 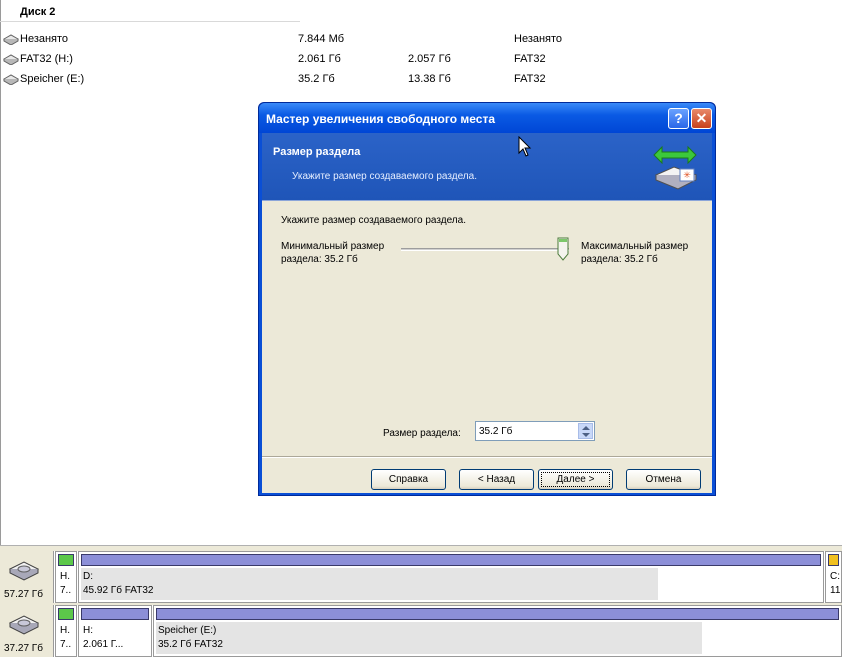 I want to click on wizard-titlebar: Мастер увеличения свободного места ? ✕, so click(x=487, y=118).